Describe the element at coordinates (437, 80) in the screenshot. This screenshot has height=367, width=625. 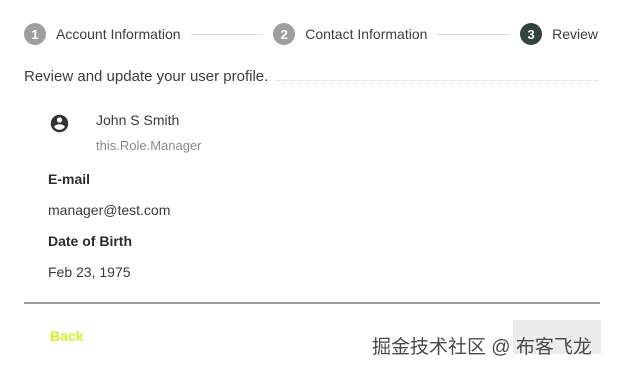
I see `intro-rule` at that location.